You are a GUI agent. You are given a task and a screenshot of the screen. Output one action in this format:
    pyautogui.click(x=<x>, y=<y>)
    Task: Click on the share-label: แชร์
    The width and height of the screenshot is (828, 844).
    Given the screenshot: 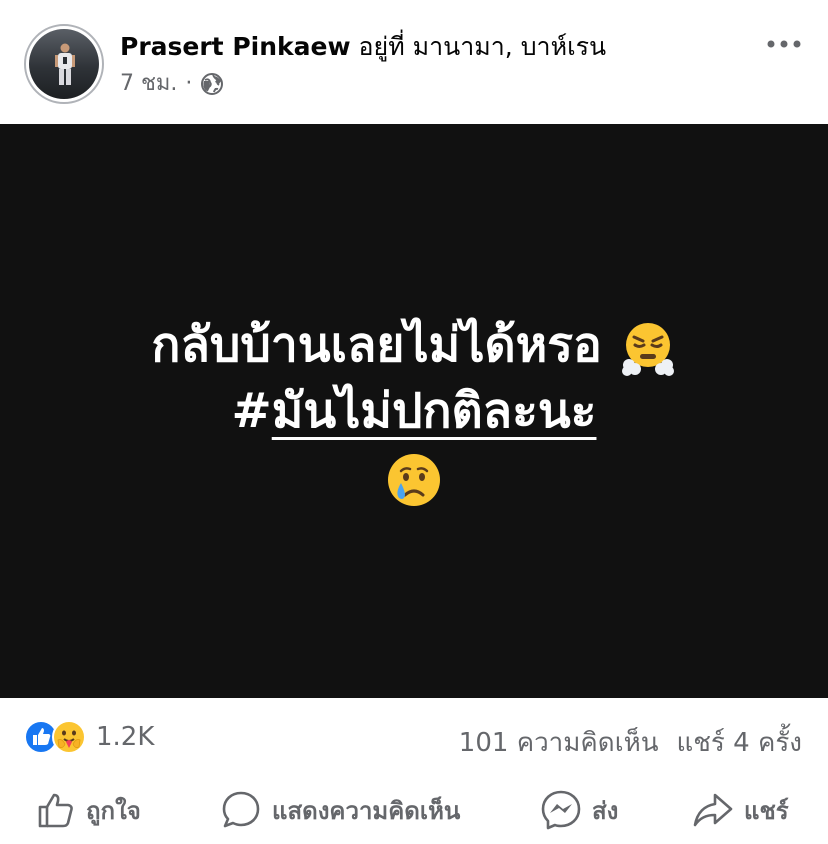 What is the action you would take?
    pyautogui.click(x=766, y=810)
    